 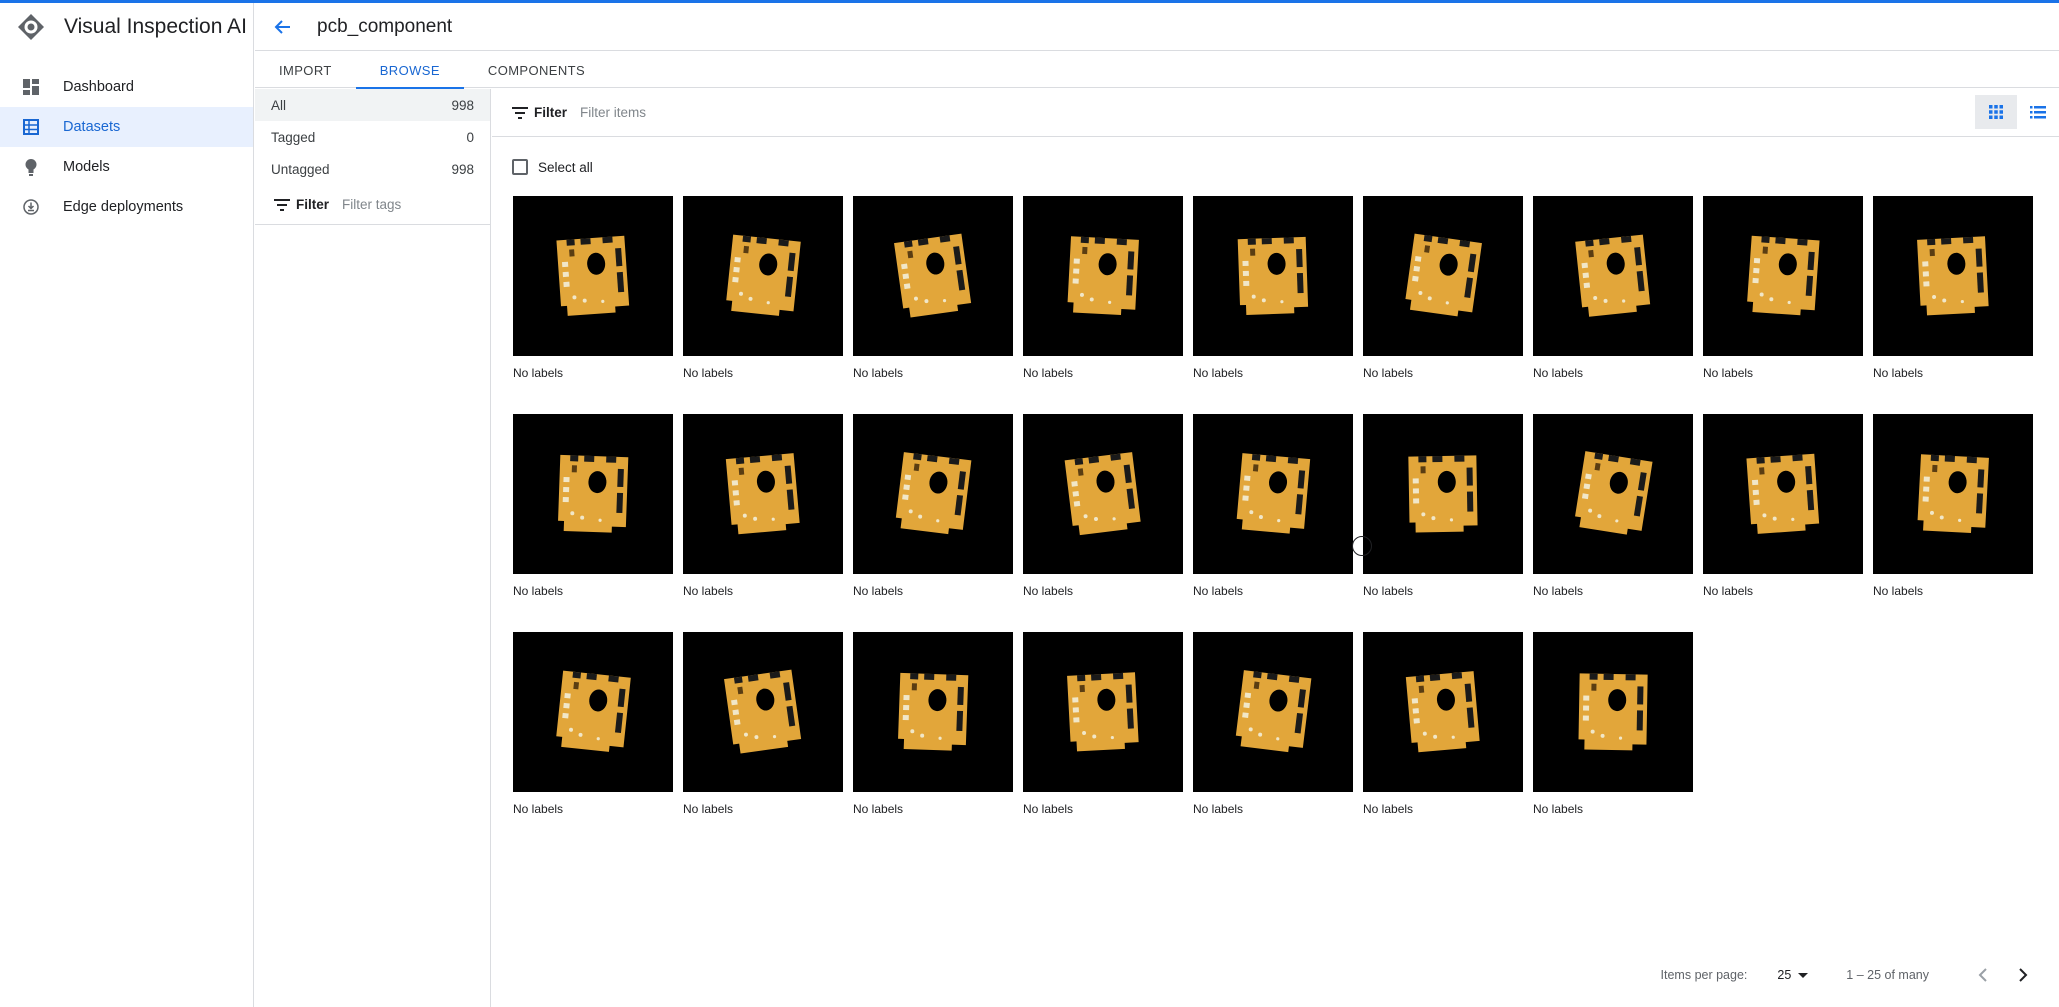 I want to click on nav-item-datasets: Datasets, so click(x=126, y=127).